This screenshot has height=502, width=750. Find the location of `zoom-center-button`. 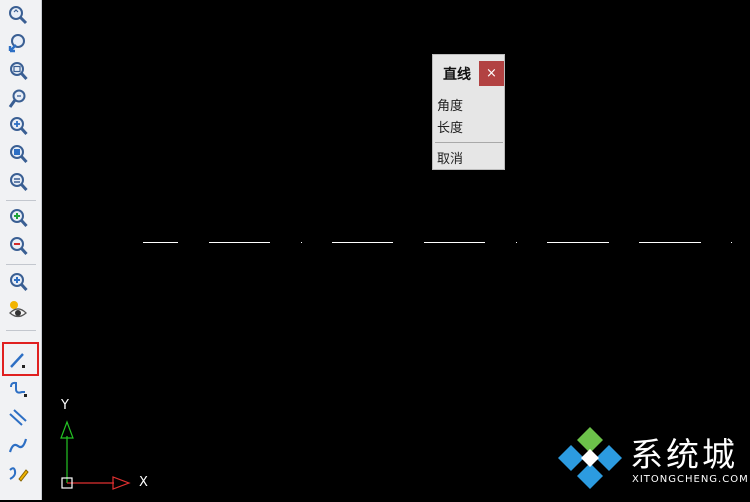

zoom-center-button is located at coordinates (18, 154).